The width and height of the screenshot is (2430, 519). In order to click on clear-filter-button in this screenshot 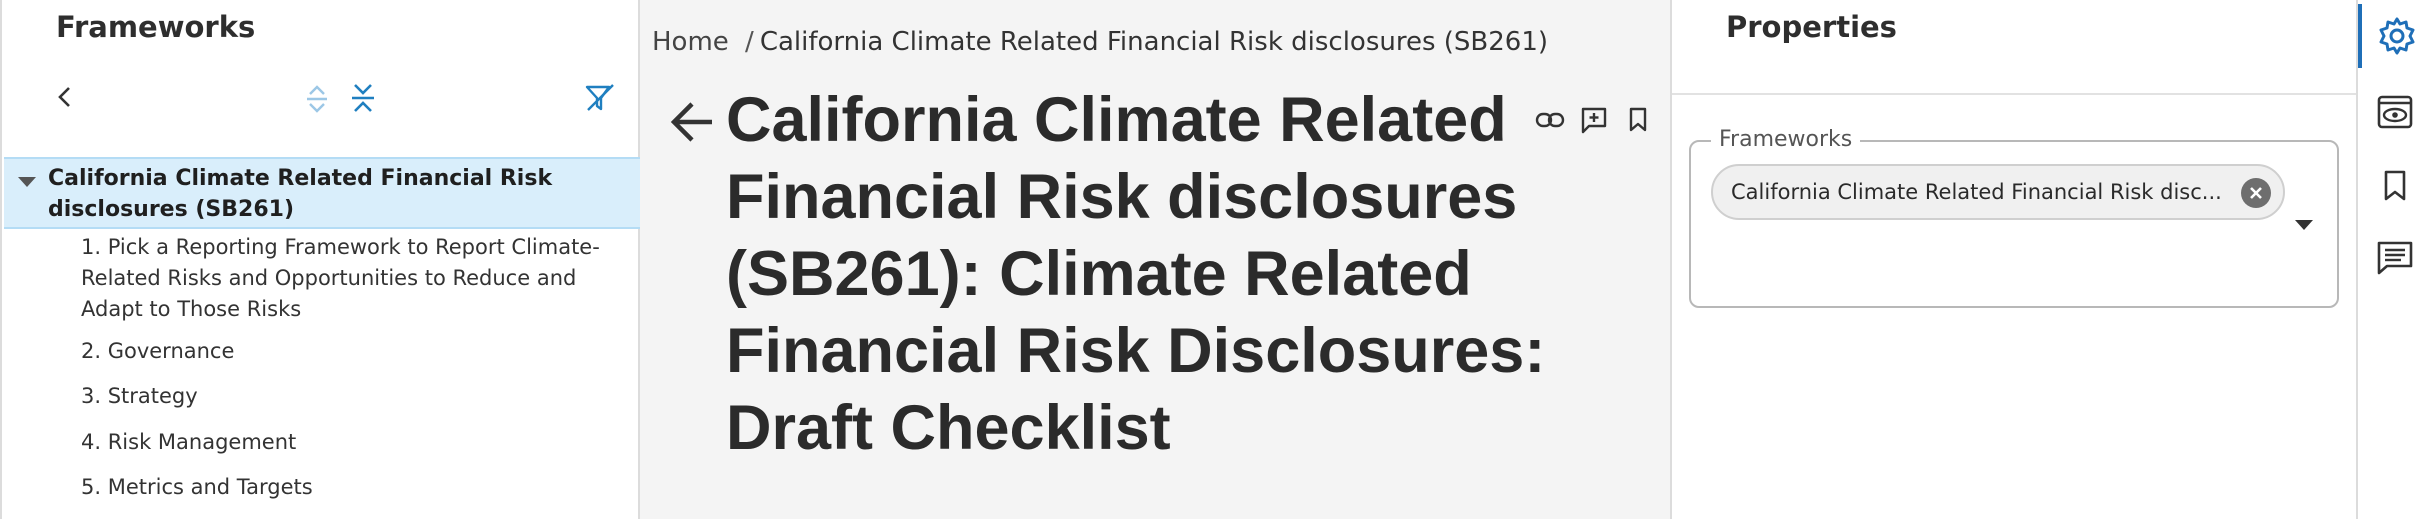, I will do `click(600, 98)`.